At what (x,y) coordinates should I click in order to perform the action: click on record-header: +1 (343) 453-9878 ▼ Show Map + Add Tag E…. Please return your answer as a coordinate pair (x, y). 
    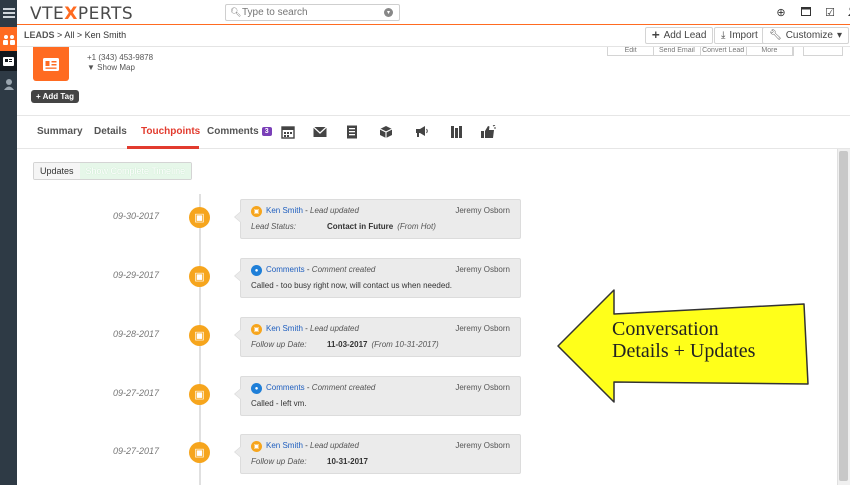
    Looking at the image, I should click on (433, 81).